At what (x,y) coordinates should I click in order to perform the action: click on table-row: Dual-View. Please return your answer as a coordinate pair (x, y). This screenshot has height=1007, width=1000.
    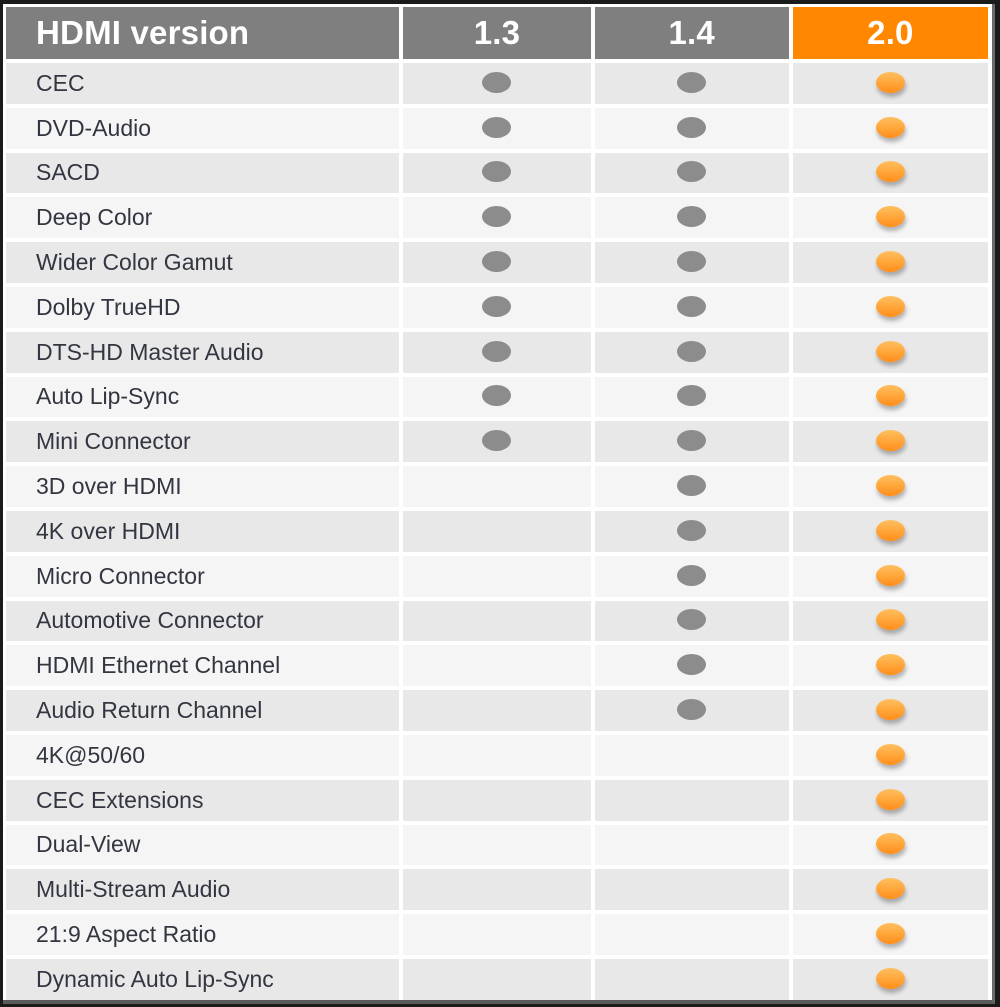
    Looking at the image, I should click on (497, 845).